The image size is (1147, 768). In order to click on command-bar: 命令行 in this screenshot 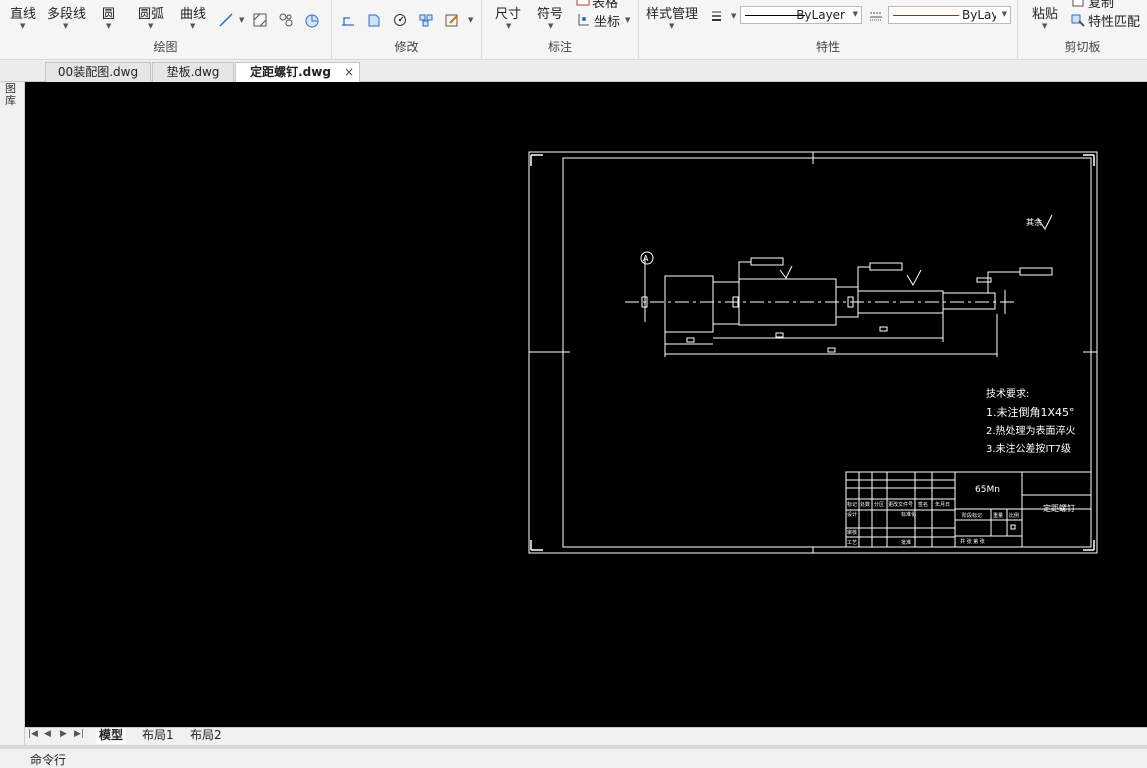, I will do `click(573, 756)`.